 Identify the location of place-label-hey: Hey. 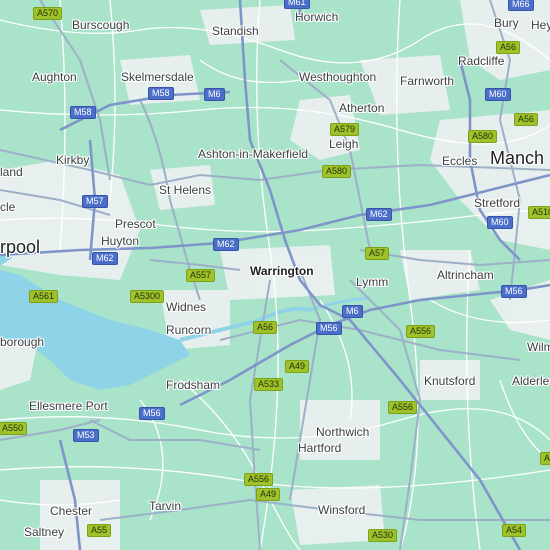
(540, 25).